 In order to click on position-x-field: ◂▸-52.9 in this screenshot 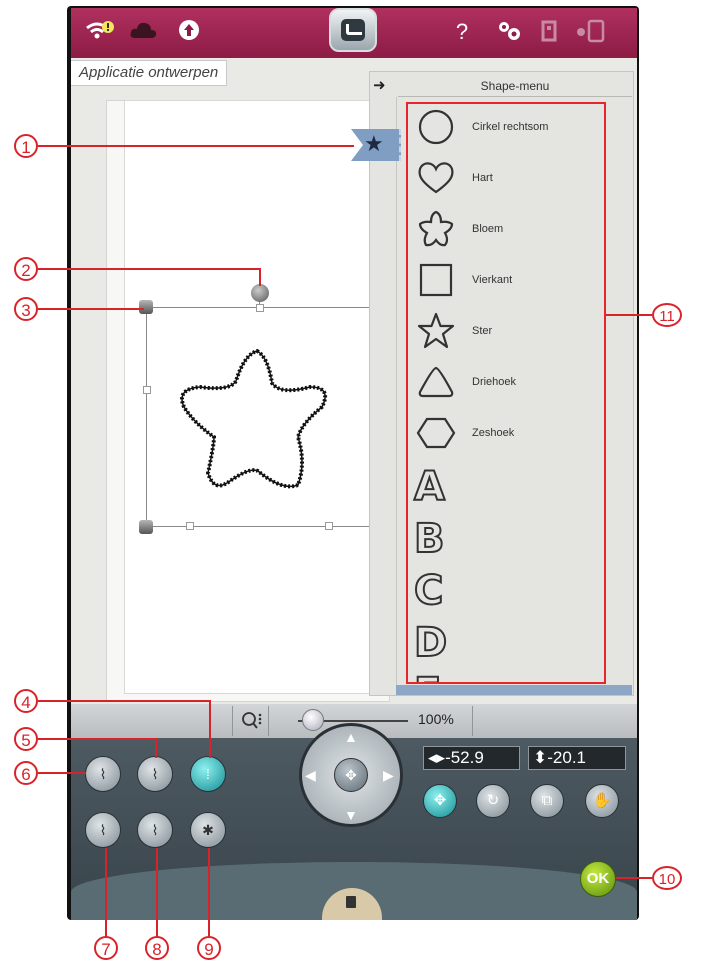, I will do `click(471, 758)`.